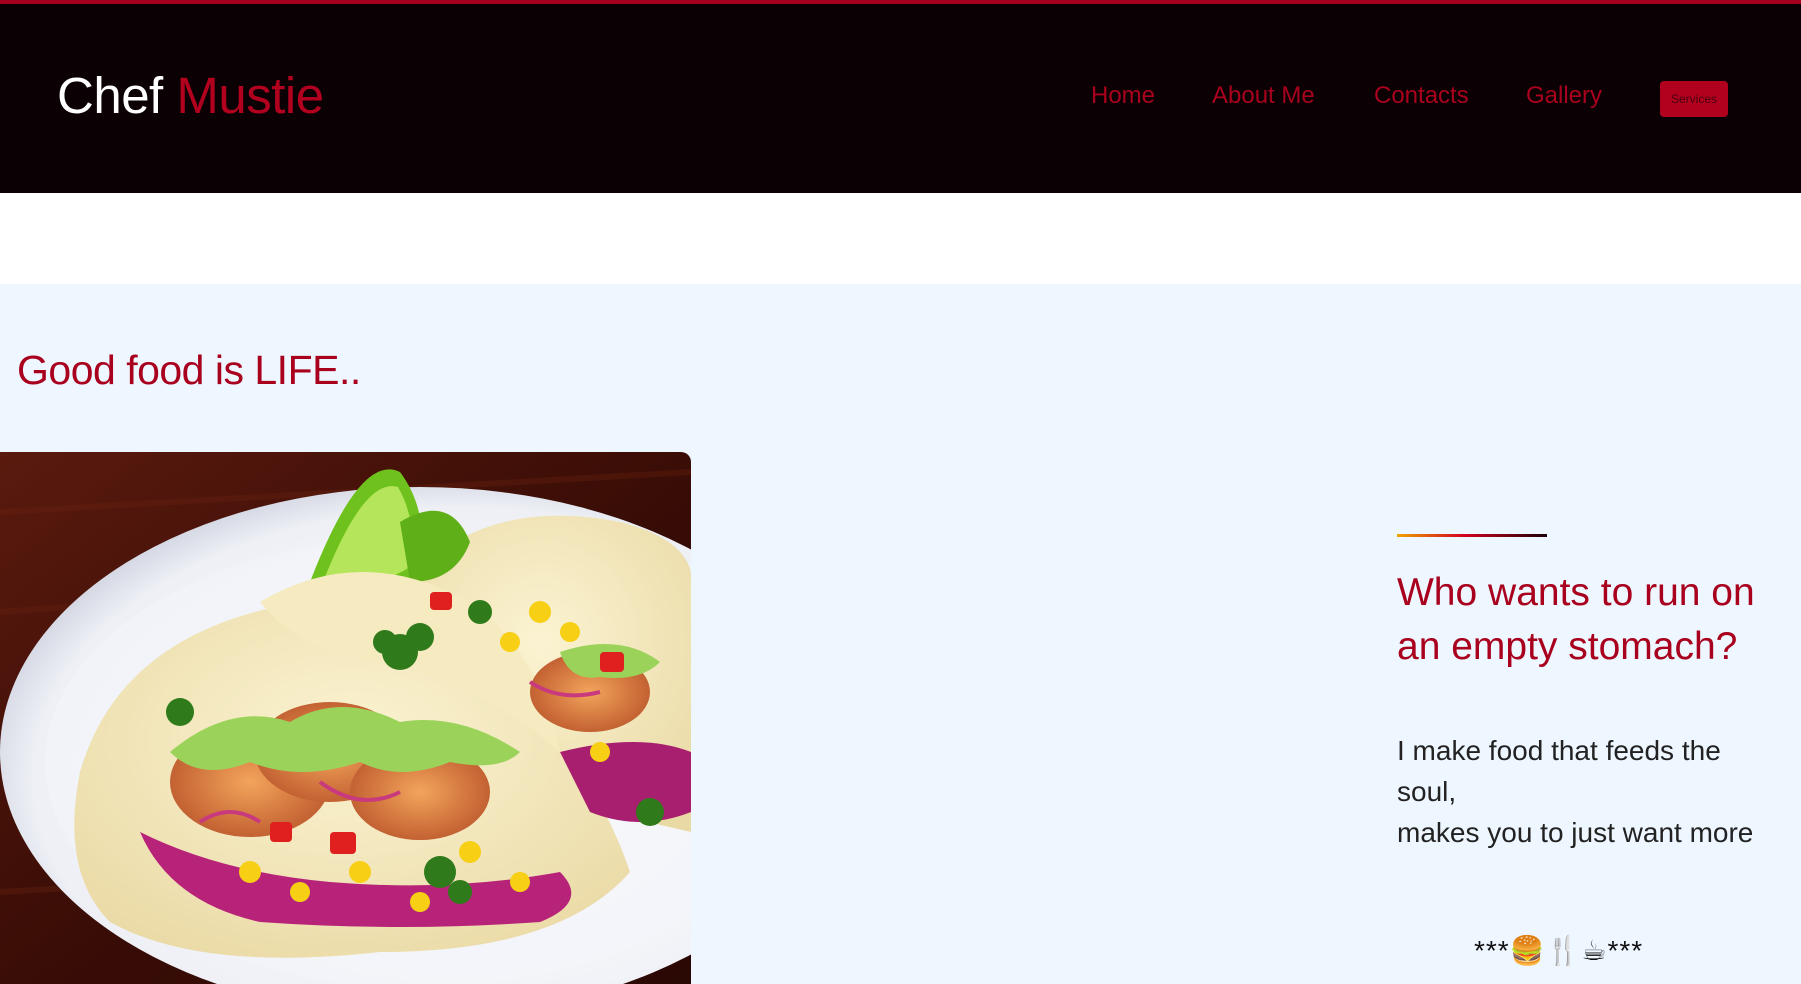 This screenshot has height=984, width=1801. What do you see at coordinates (1472, 535) in the screenshot?
I see `accent-divider` at bounding box center [1472, 535].